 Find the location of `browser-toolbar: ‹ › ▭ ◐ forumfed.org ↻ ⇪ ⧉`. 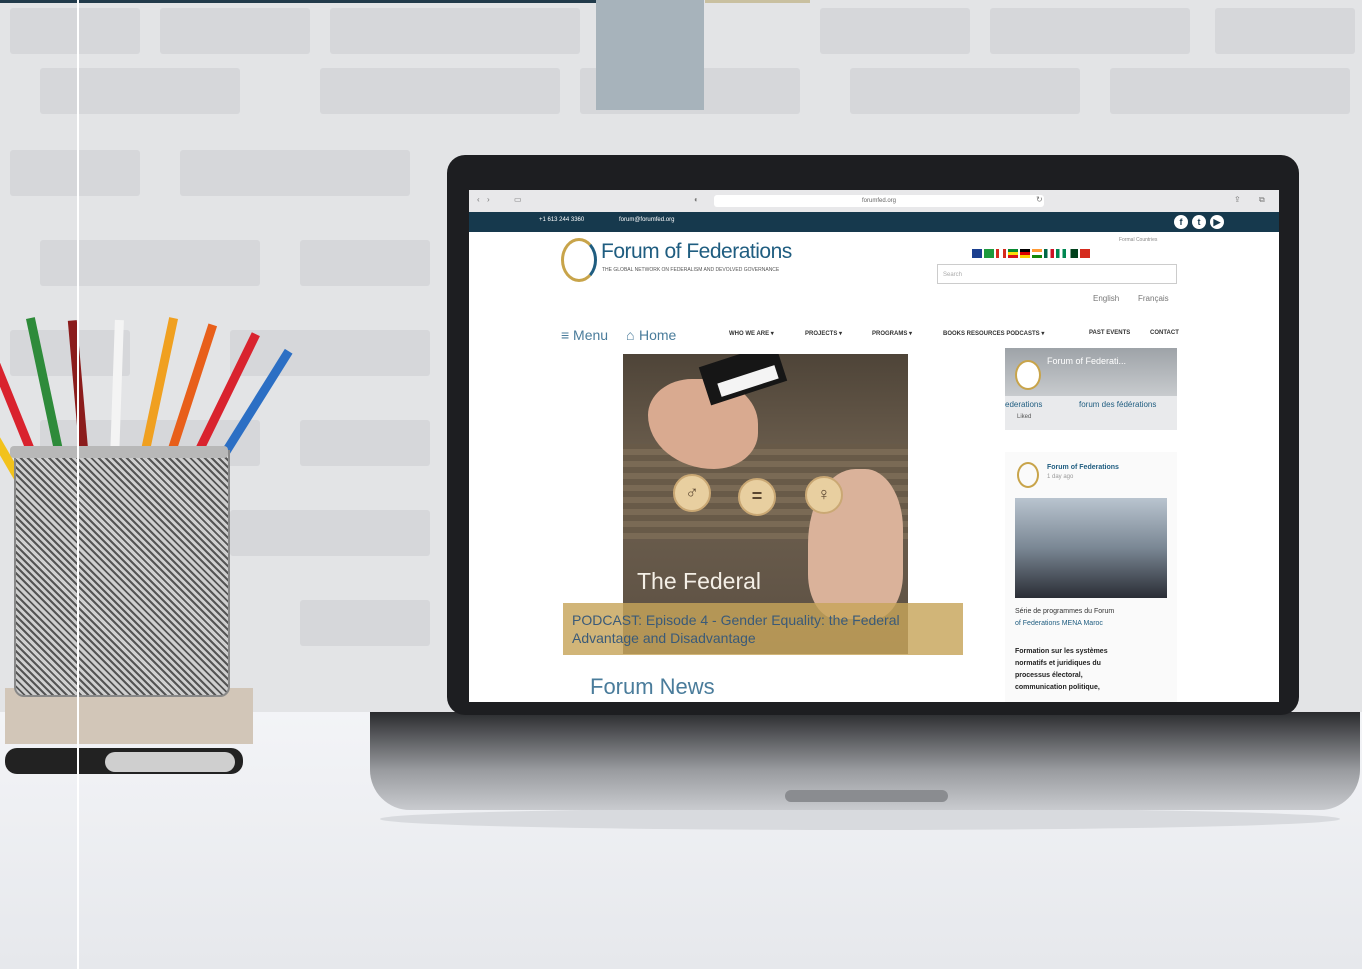

browser-toolbar: ‹ › ▭ ◐ forumfed.org ↻ ⇪ ⧉ is located at coordinates (874, 201).